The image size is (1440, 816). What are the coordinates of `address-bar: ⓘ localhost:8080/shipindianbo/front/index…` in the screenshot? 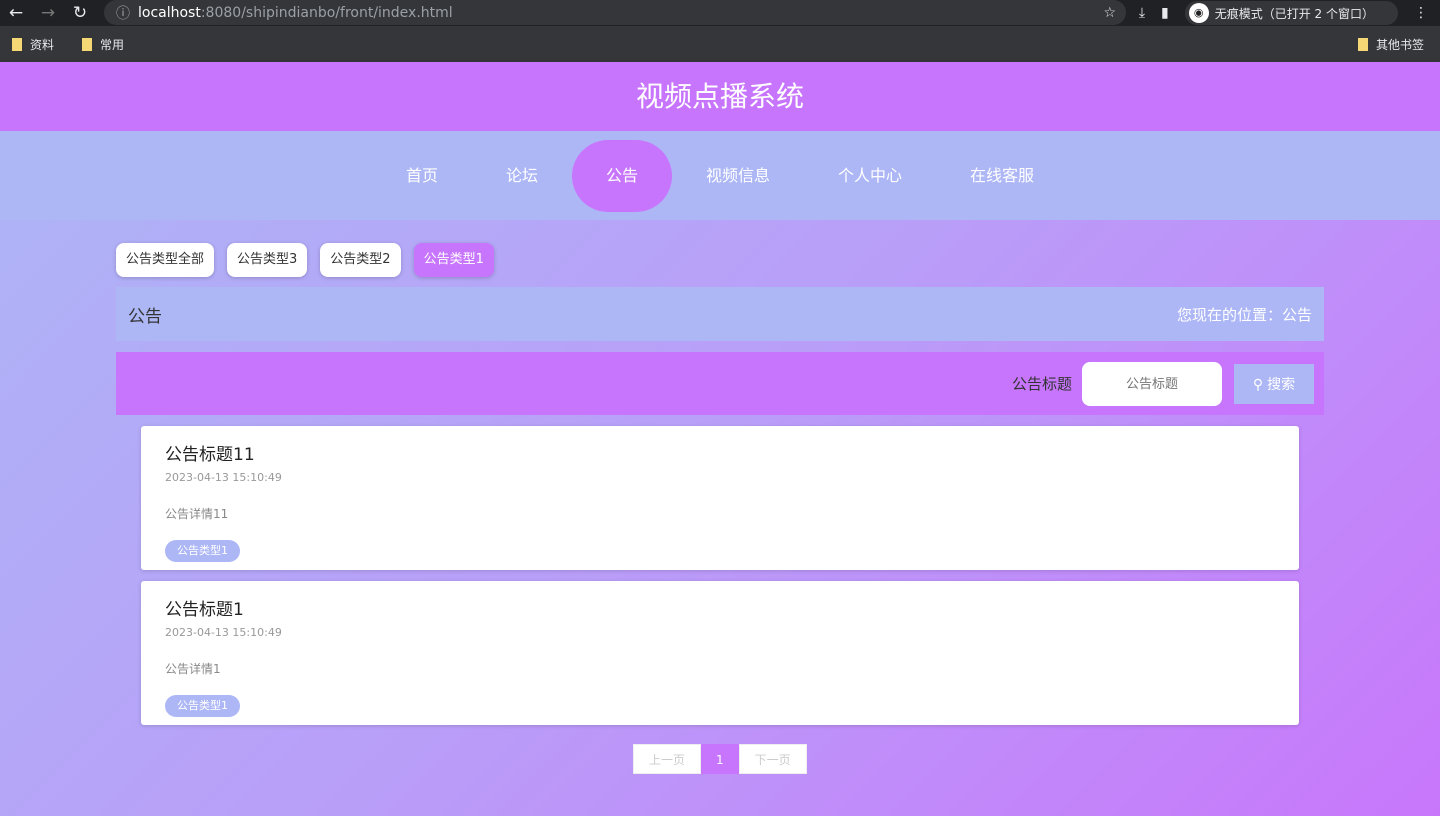 It's located at (615, 12).